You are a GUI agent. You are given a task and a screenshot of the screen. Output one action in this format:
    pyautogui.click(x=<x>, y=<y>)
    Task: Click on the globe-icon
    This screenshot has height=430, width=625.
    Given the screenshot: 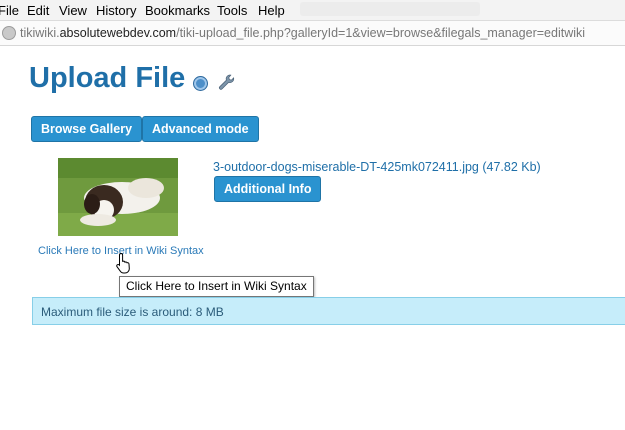 What is the action you would take?
    pyautogui.click(x=9, y=33)
    